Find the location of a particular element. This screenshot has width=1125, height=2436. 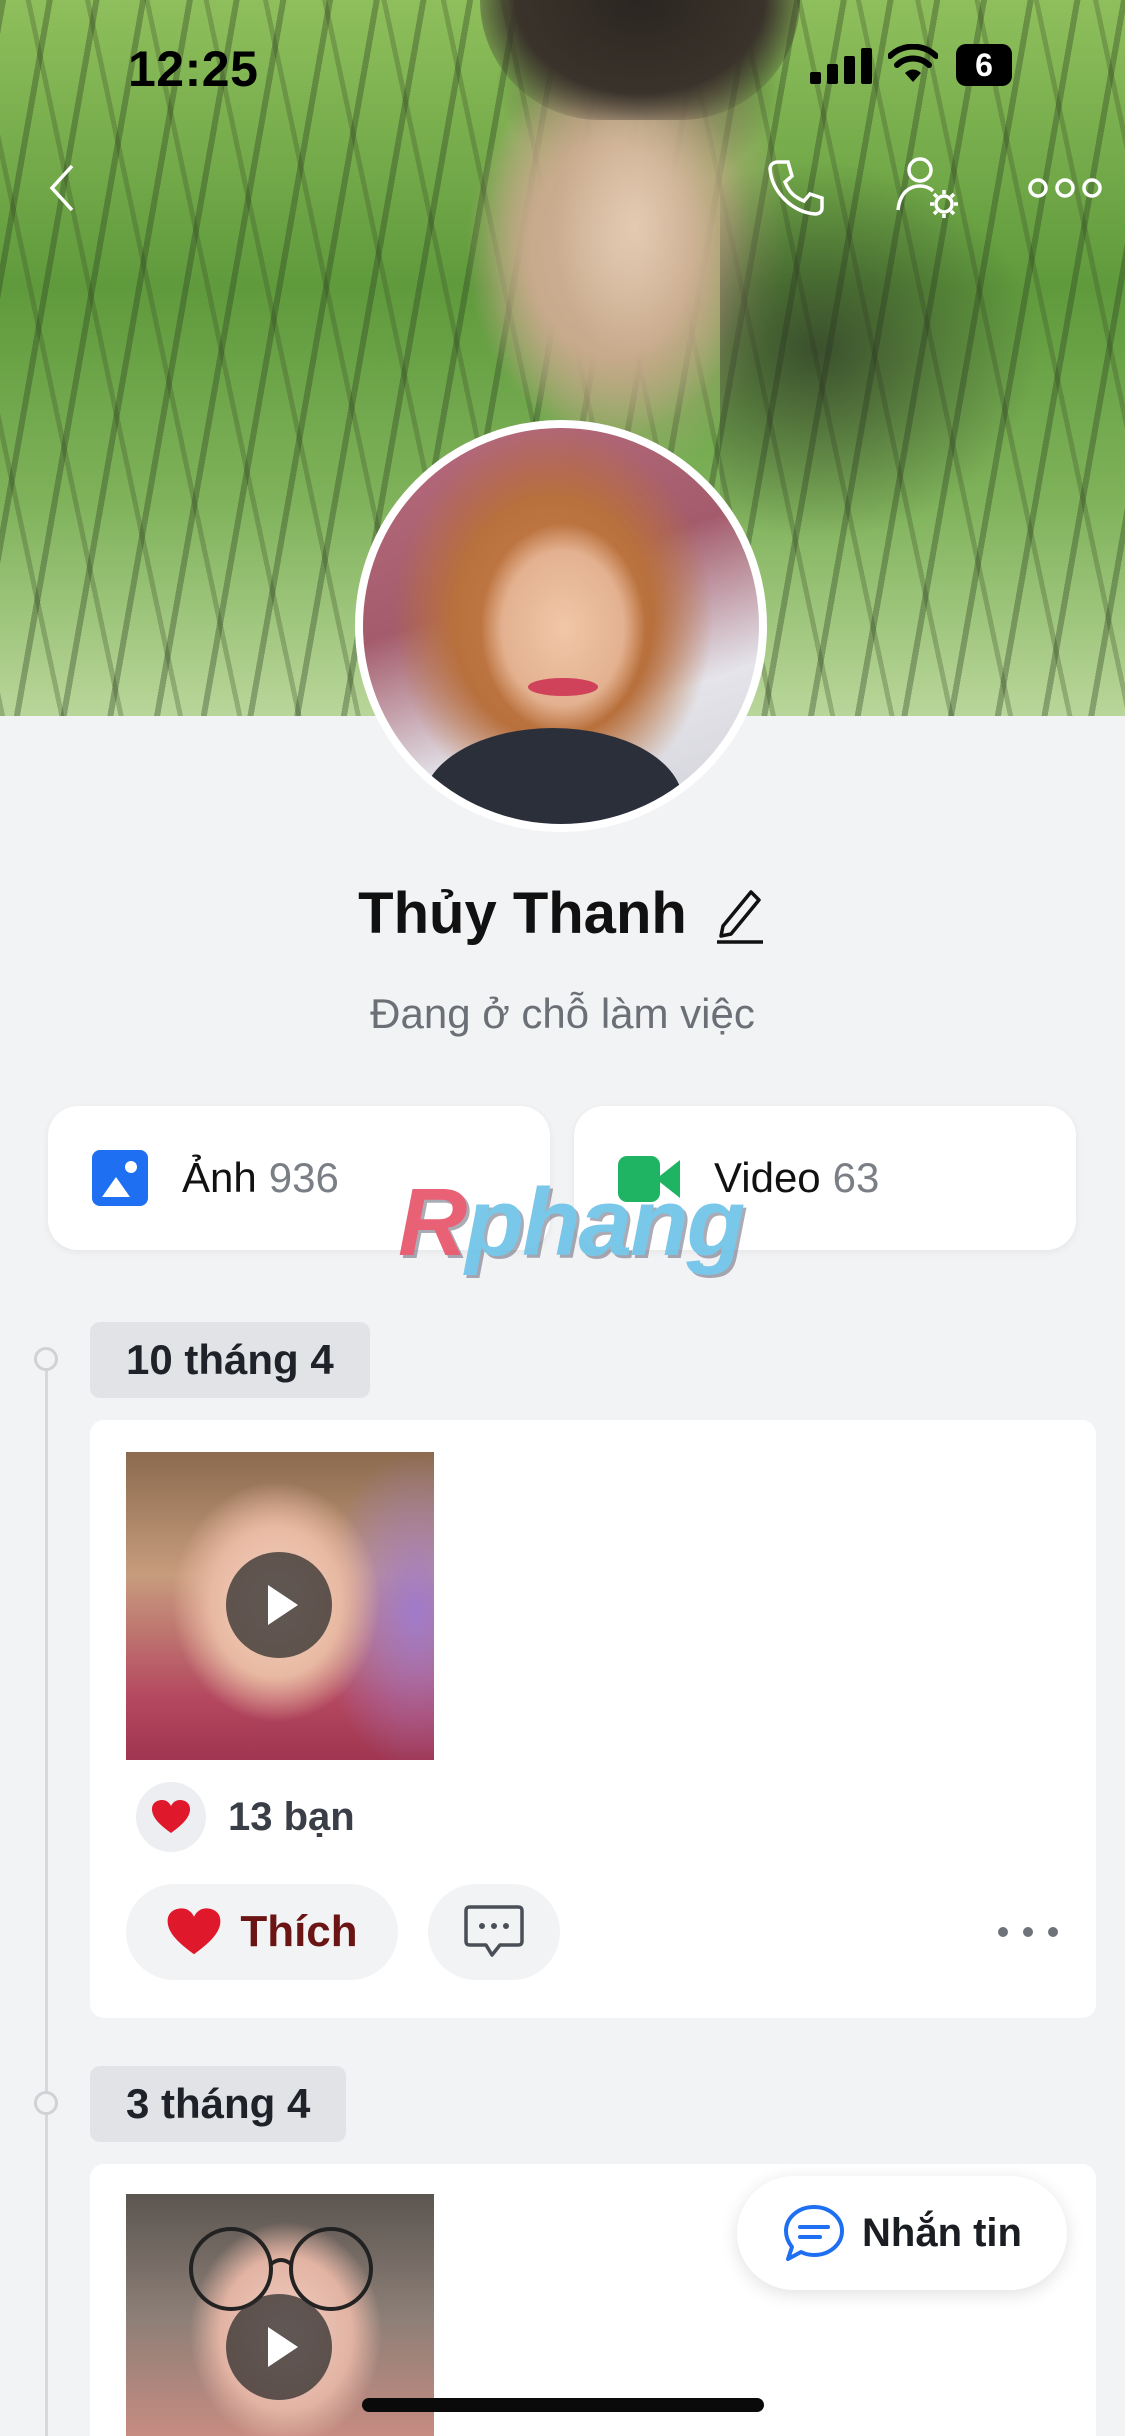

more-horizontal-icon is located at coordinates (1065, 188).